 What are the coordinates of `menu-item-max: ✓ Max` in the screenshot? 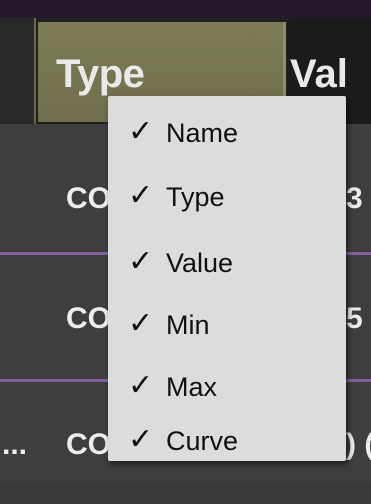 It's located at (227, 387).